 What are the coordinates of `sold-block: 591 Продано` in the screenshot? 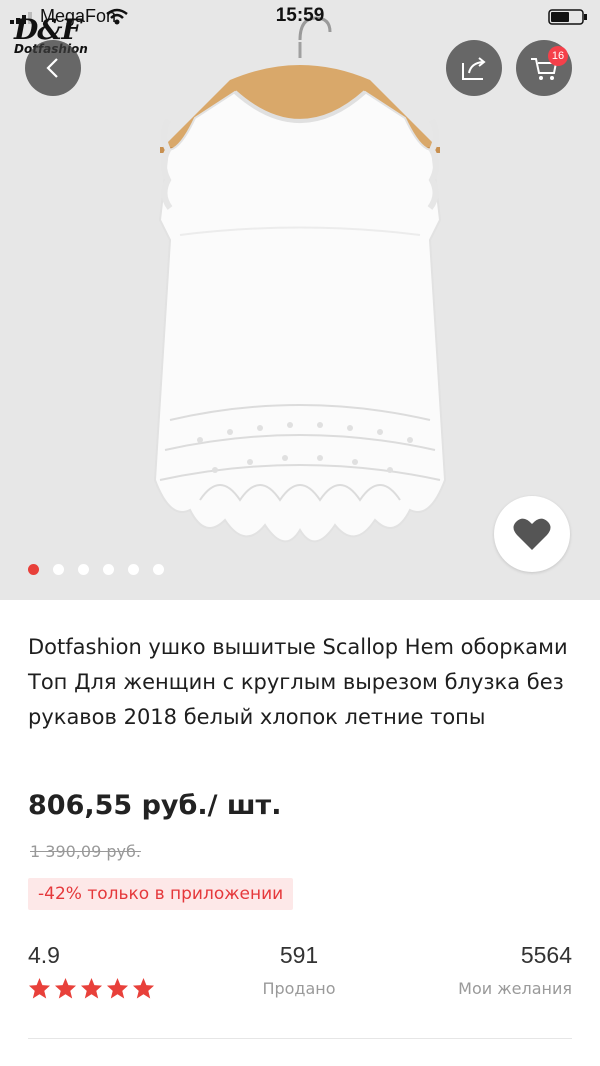 It's located at (299, 970).